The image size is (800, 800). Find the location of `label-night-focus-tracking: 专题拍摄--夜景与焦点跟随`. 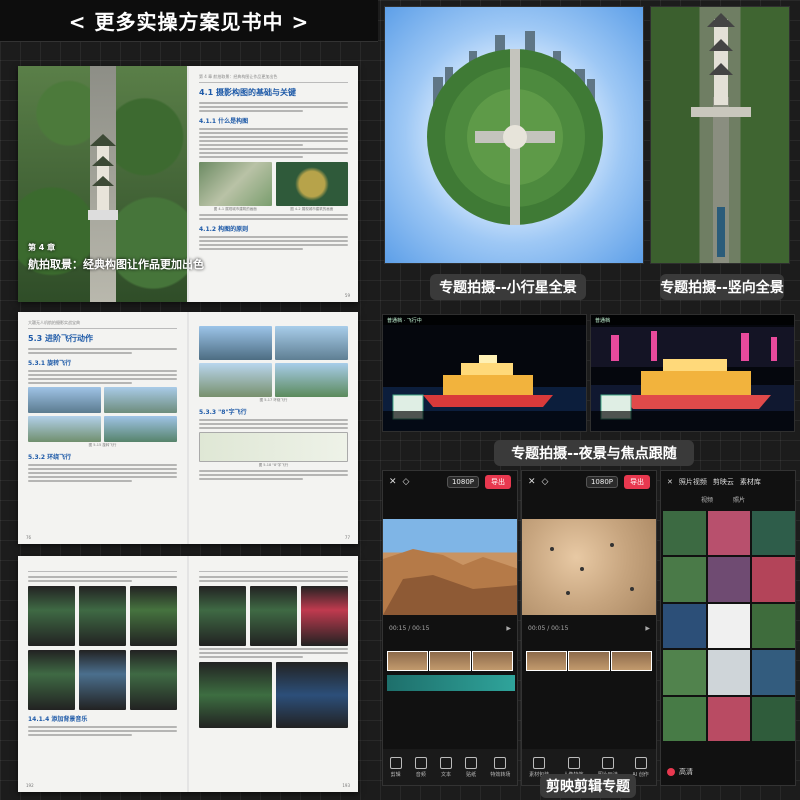

label-night-focus-tracking: 专题拍摄--夜景与焦点跟随 is located at coordinates (594, 453).